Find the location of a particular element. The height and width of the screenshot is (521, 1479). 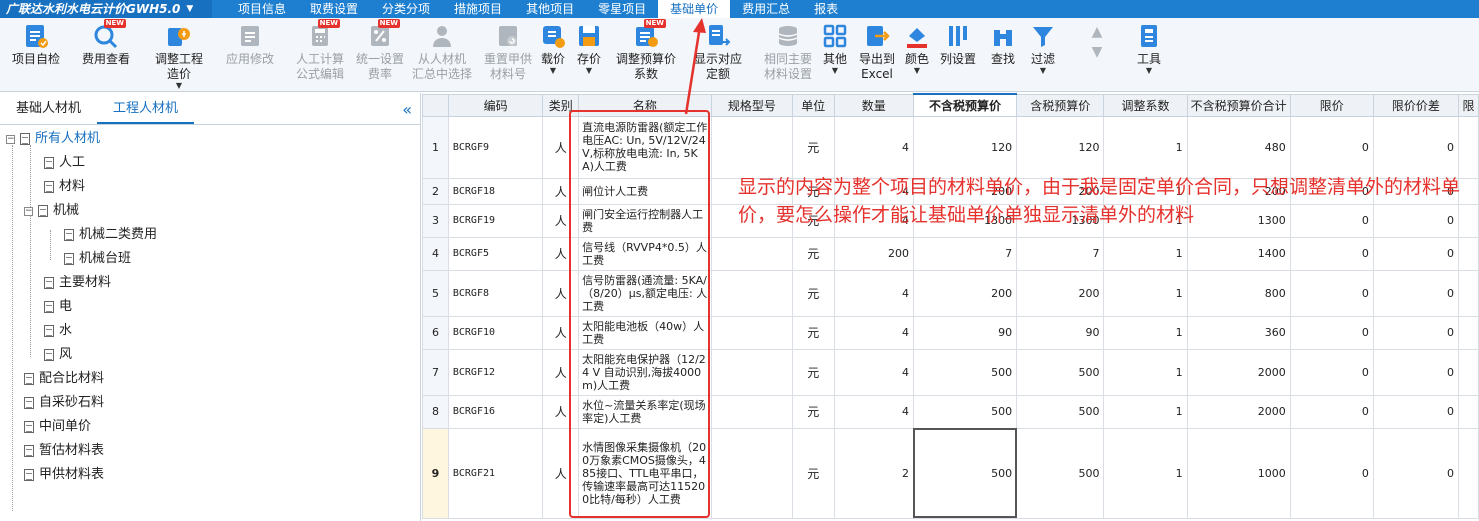

tree-node-intermediate-price: 中间单价 is located at coordinates (57, 427).